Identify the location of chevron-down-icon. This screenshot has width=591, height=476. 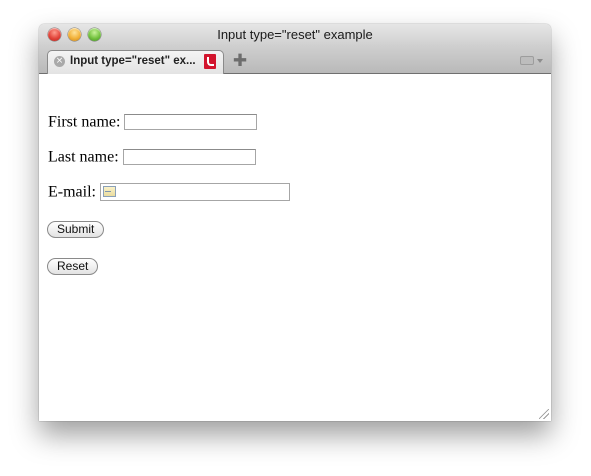
(540, 61).